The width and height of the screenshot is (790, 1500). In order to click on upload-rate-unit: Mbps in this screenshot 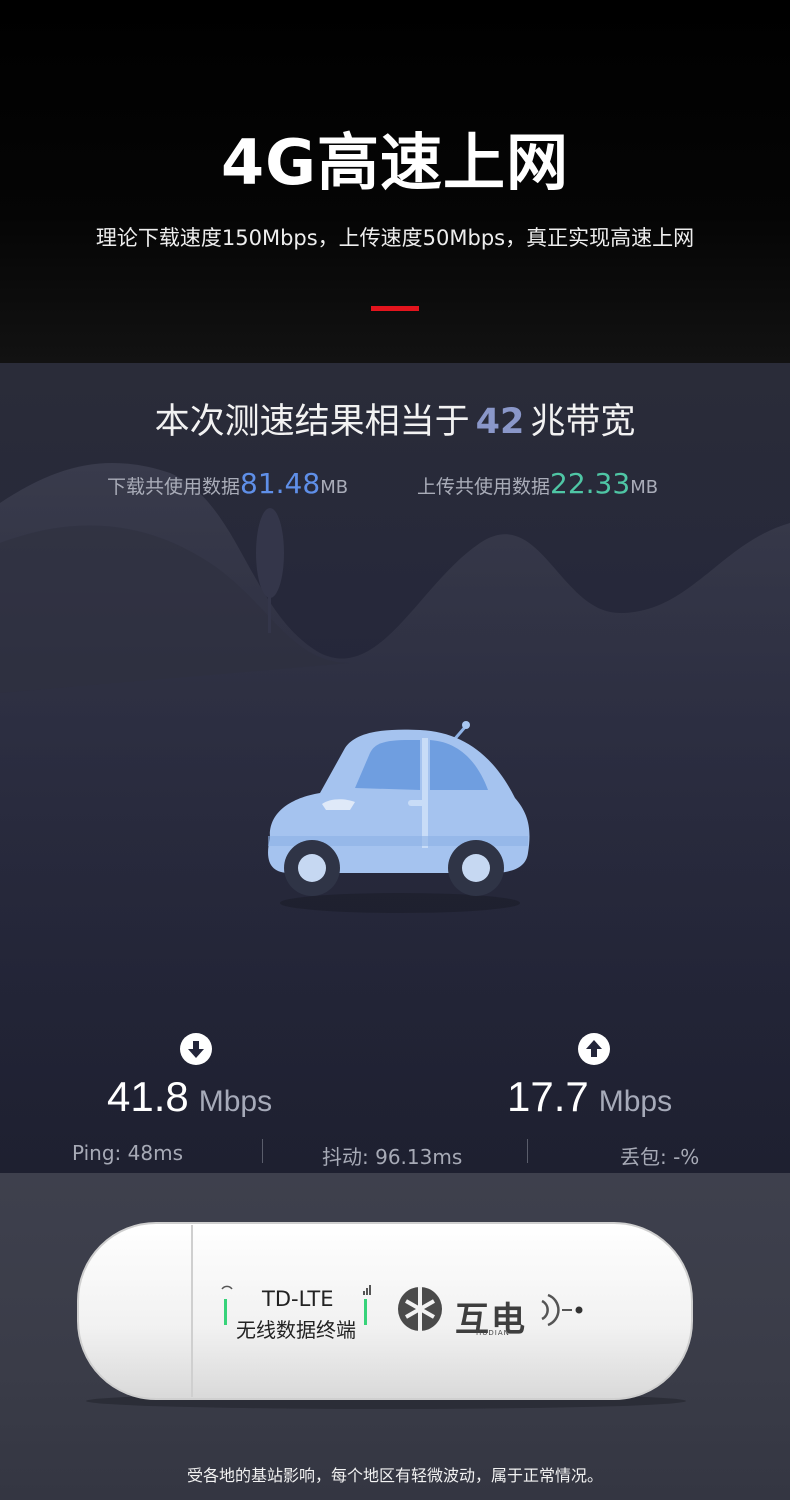, I will do `click(635, 1101)`.